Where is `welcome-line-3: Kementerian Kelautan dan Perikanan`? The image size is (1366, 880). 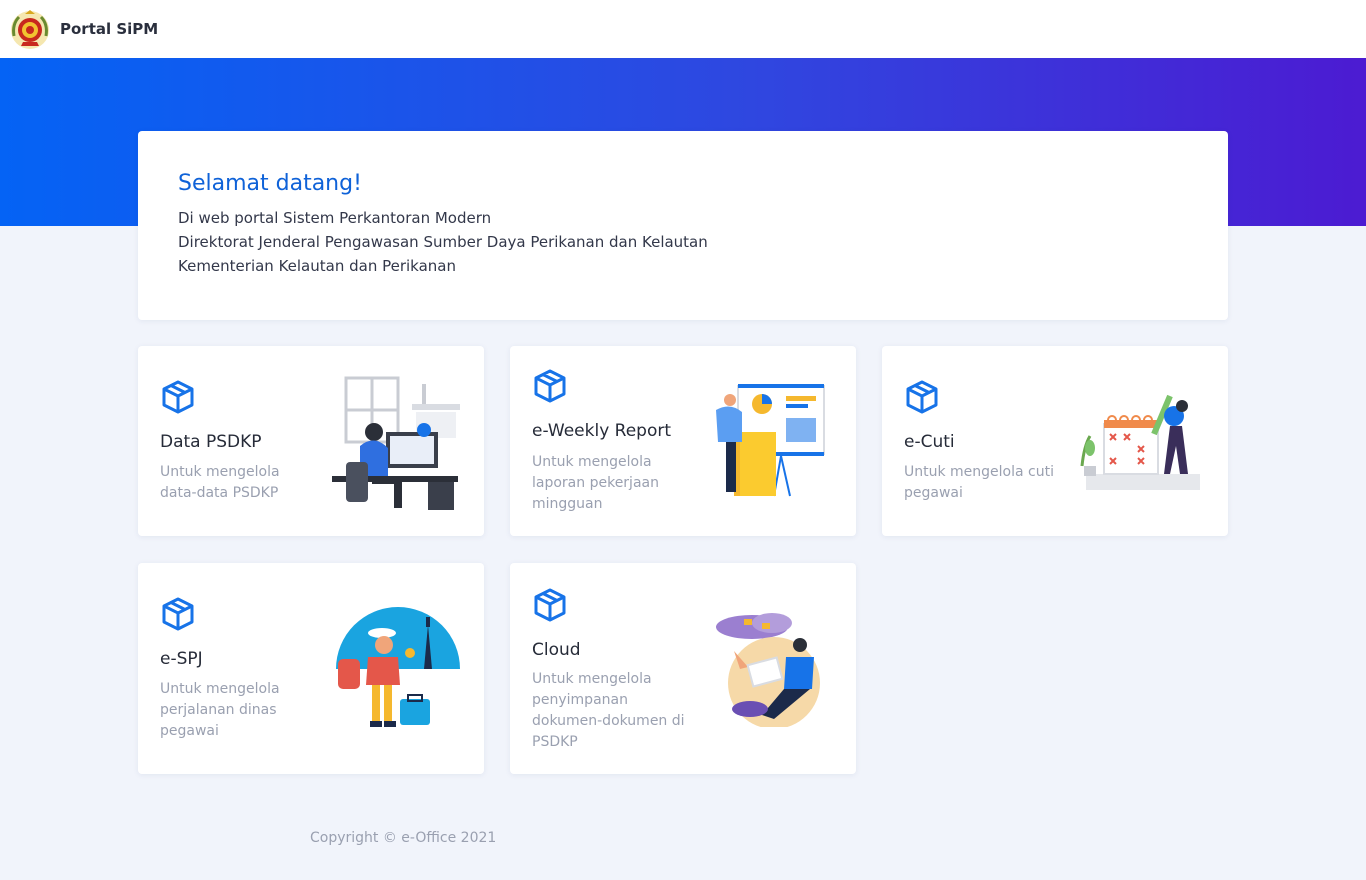 welcome-line-3: Kementerian Kelautan dan Perikanan is located at coordinates (317, 266).